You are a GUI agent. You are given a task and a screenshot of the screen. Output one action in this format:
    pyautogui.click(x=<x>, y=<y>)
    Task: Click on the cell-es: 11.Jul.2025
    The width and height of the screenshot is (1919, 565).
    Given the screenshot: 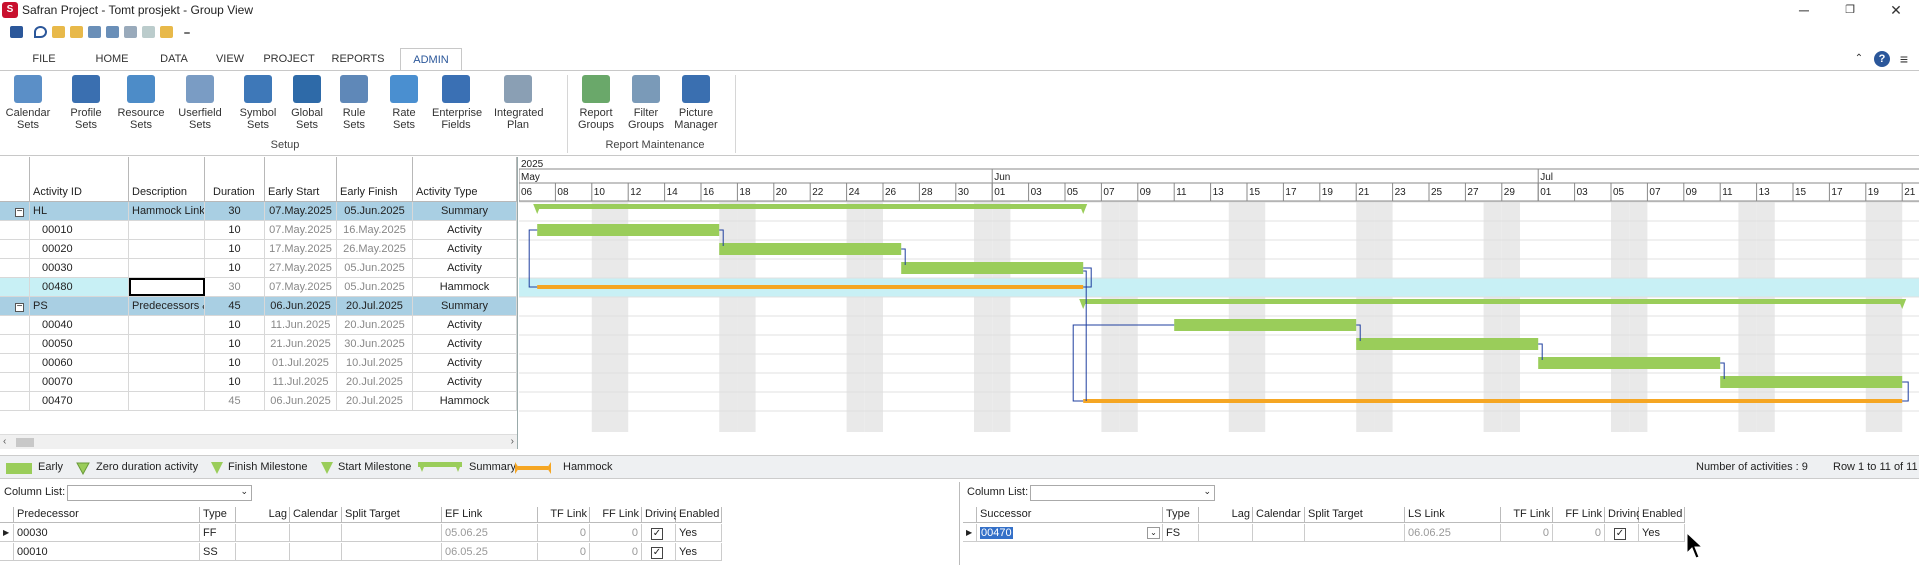 What is the action you would take?
    pyautogui.click(x=301, y=382)
    